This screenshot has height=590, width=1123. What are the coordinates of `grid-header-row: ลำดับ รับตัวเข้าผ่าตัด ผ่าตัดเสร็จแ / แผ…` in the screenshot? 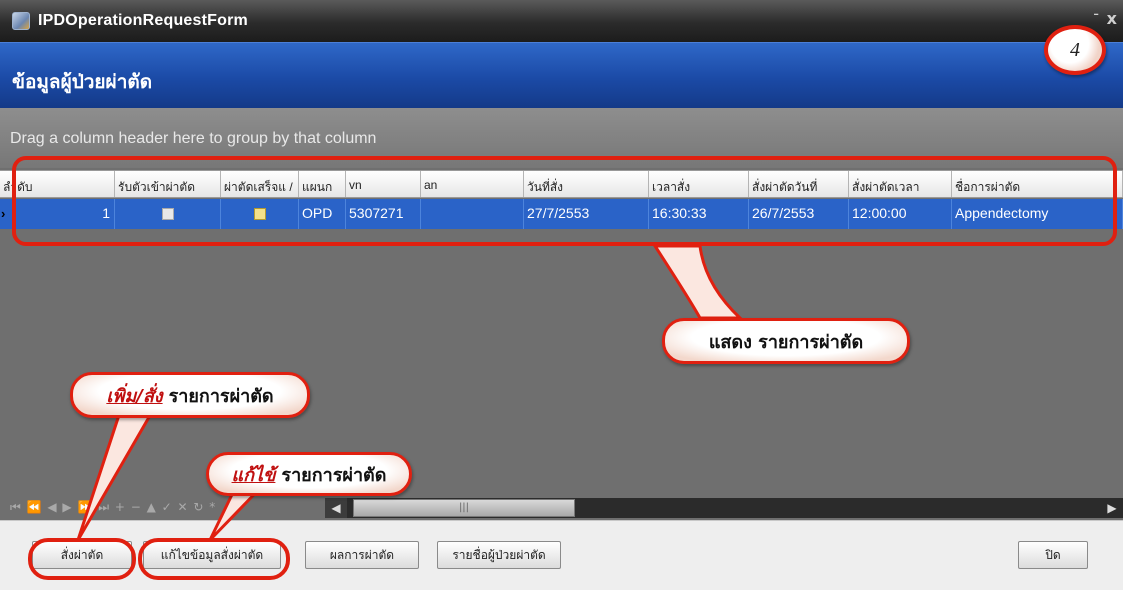 It's located at (561, 184).